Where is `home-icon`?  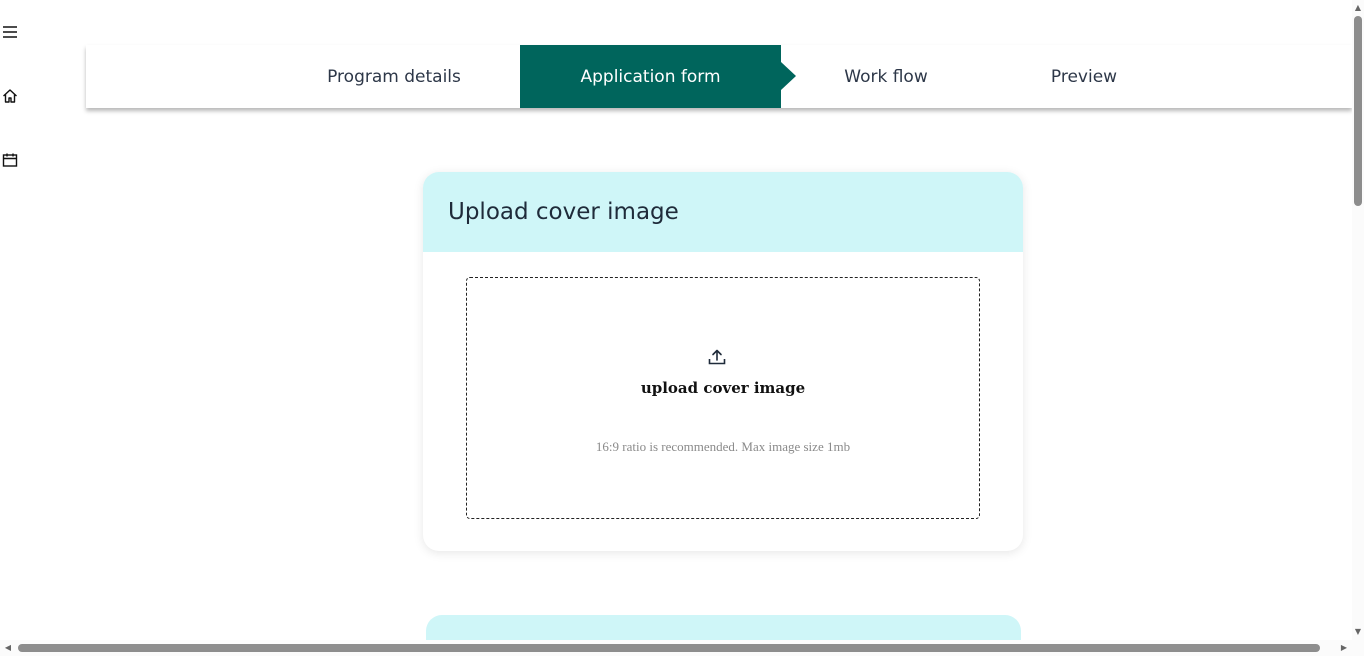
home-icon is located at coordinates (10, 96).